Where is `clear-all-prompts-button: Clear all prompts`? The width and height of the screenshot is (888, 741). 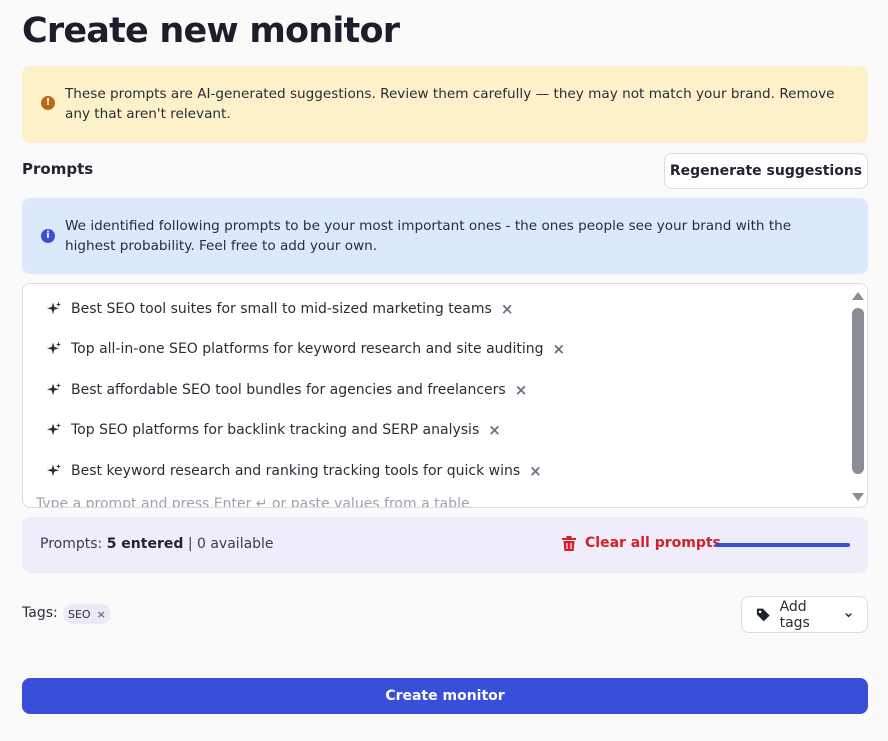
clear-all-prompts-button: Clear all prompts is located at coordinates (641, 543).